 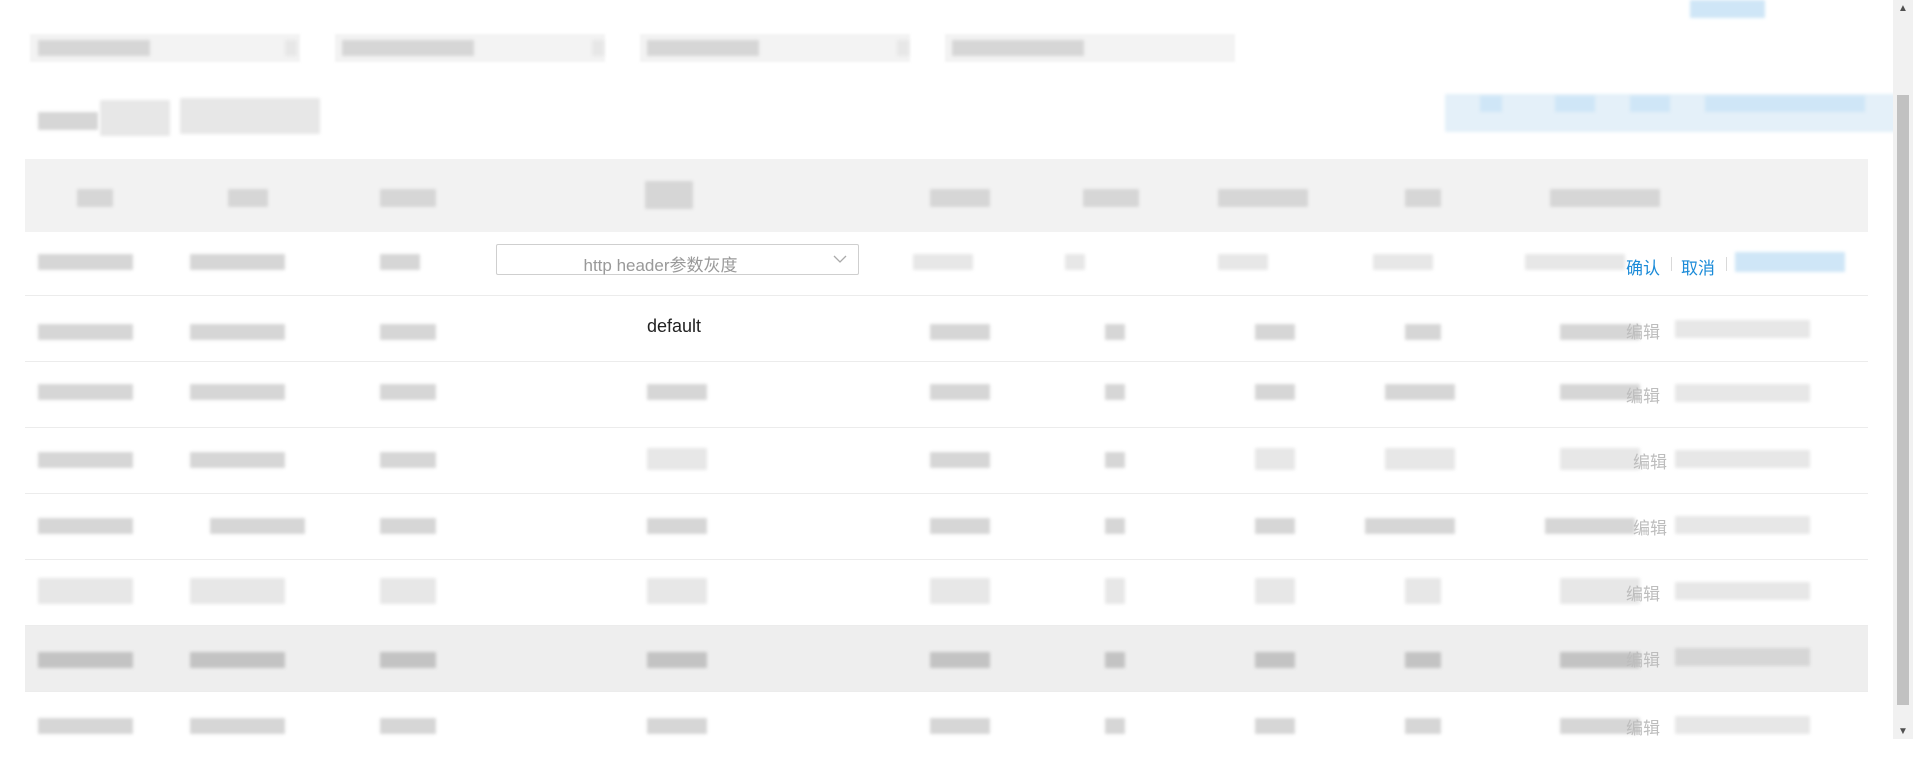 I want to click on top-right-button, so click(x=1727, y=9).